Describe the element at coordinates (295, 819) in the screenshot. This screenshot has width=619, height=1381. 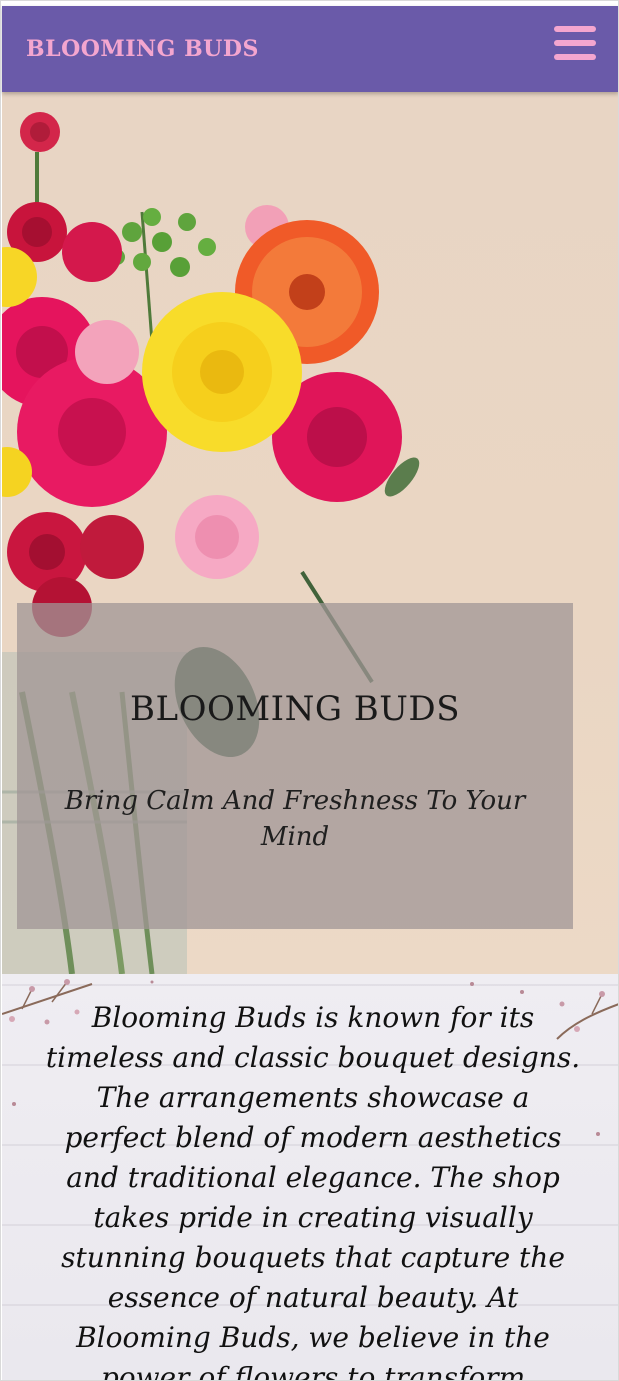
I see `hero-tagline: Bring Calm And Freshness To Your Mind` at that location.